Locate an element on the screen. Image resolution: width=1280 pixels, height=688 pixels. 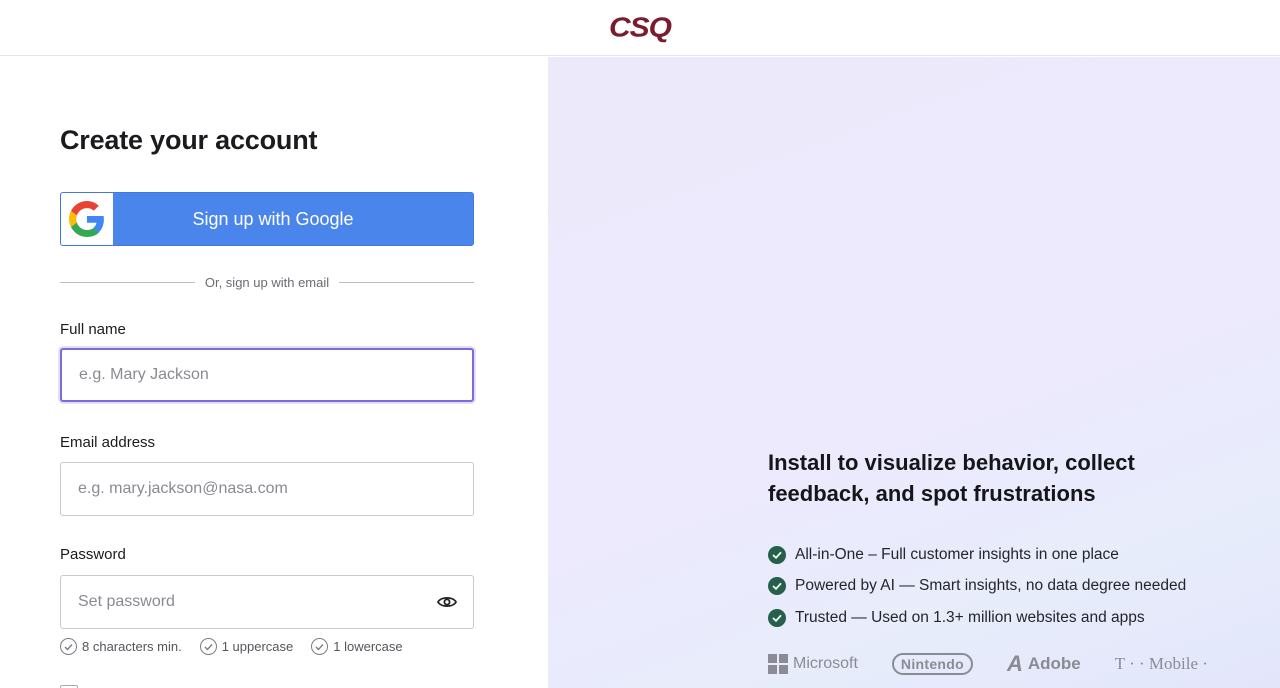
rule-uppercase: 1 uppercase is located at coordinates (246, 646).